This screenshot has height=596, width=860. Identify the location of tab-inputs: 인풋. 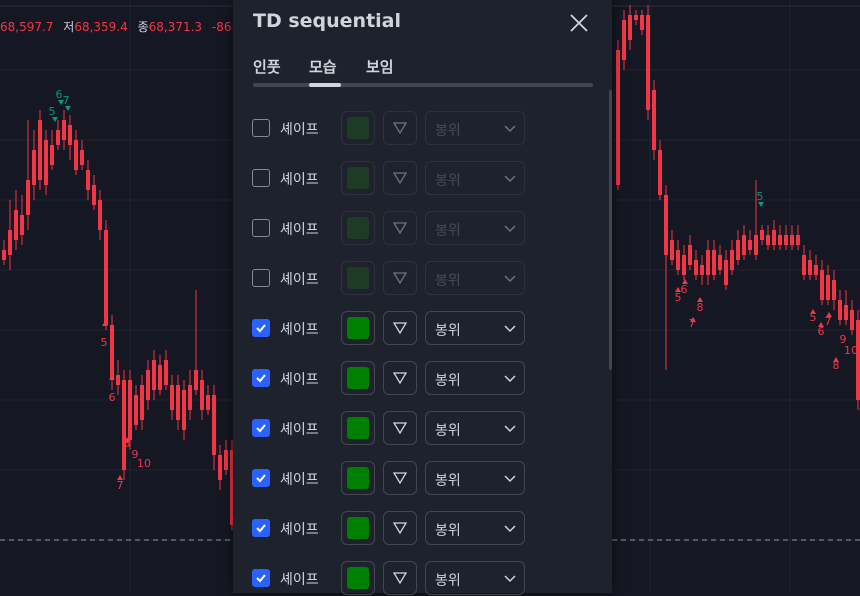
(267, 66).